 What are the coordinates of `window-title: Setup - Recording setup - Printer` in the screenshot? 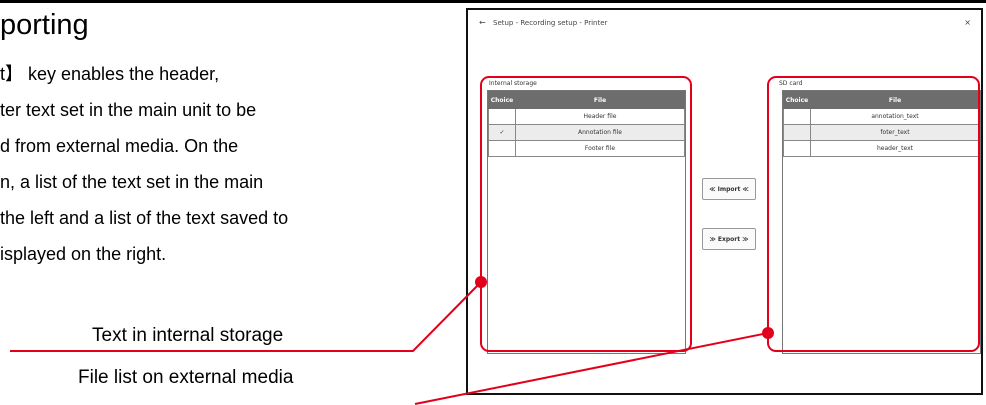 It's located at (550, 23).